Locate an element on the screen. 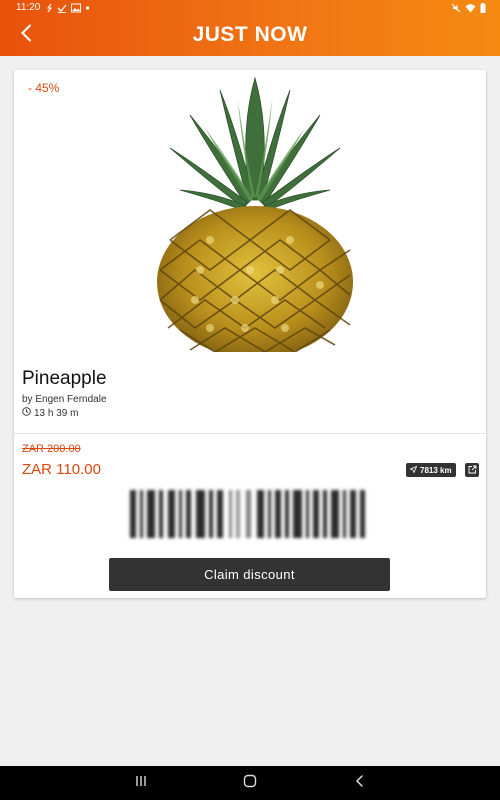 This screenshot has height=800, width=500. phone-missed-icon is located at coordinates (49, 8).